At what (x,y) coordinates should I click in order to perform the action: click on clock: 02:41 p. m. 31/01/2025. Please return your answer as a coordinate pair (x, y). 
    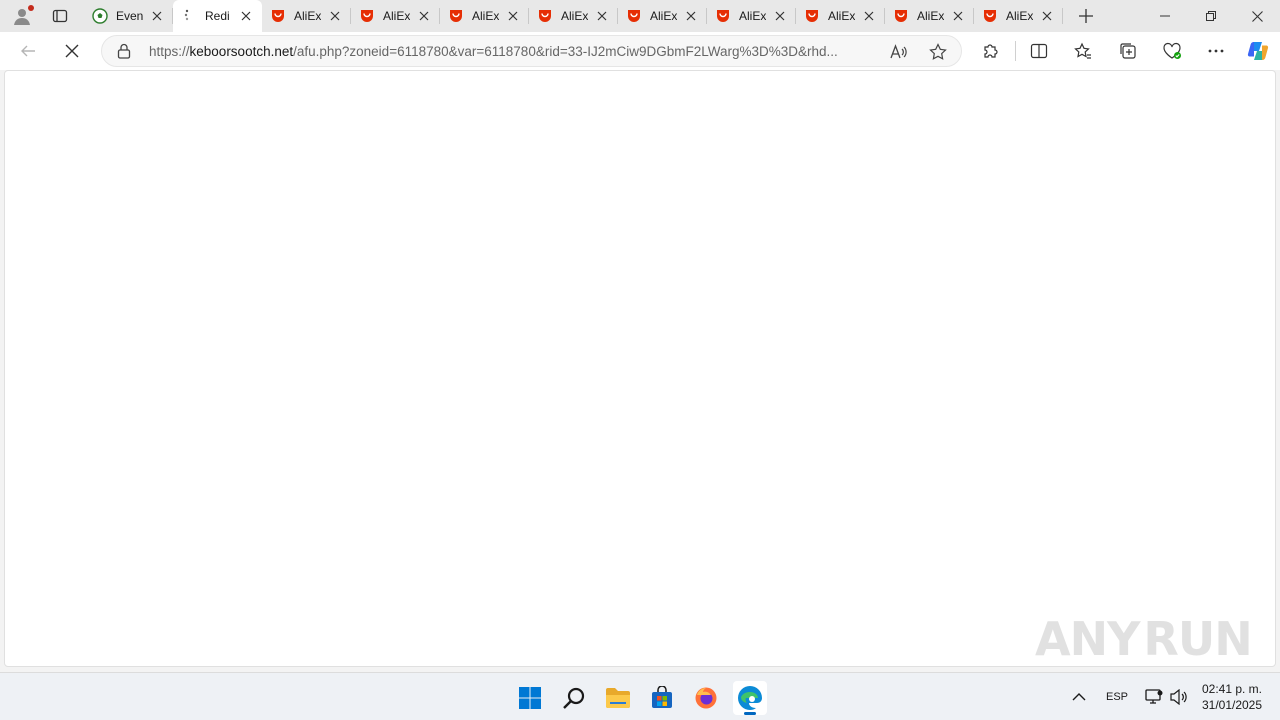
    Looking at the image, I should click on (1232, 697).